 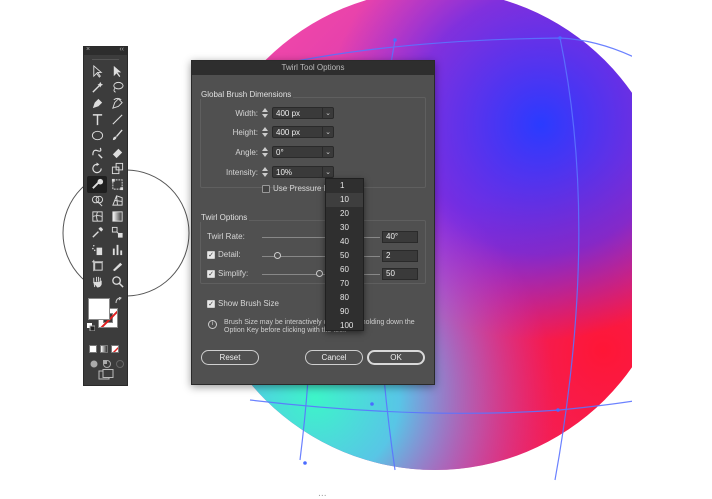 I want to click on eyedropper-icon, so click(x=97, y=233).